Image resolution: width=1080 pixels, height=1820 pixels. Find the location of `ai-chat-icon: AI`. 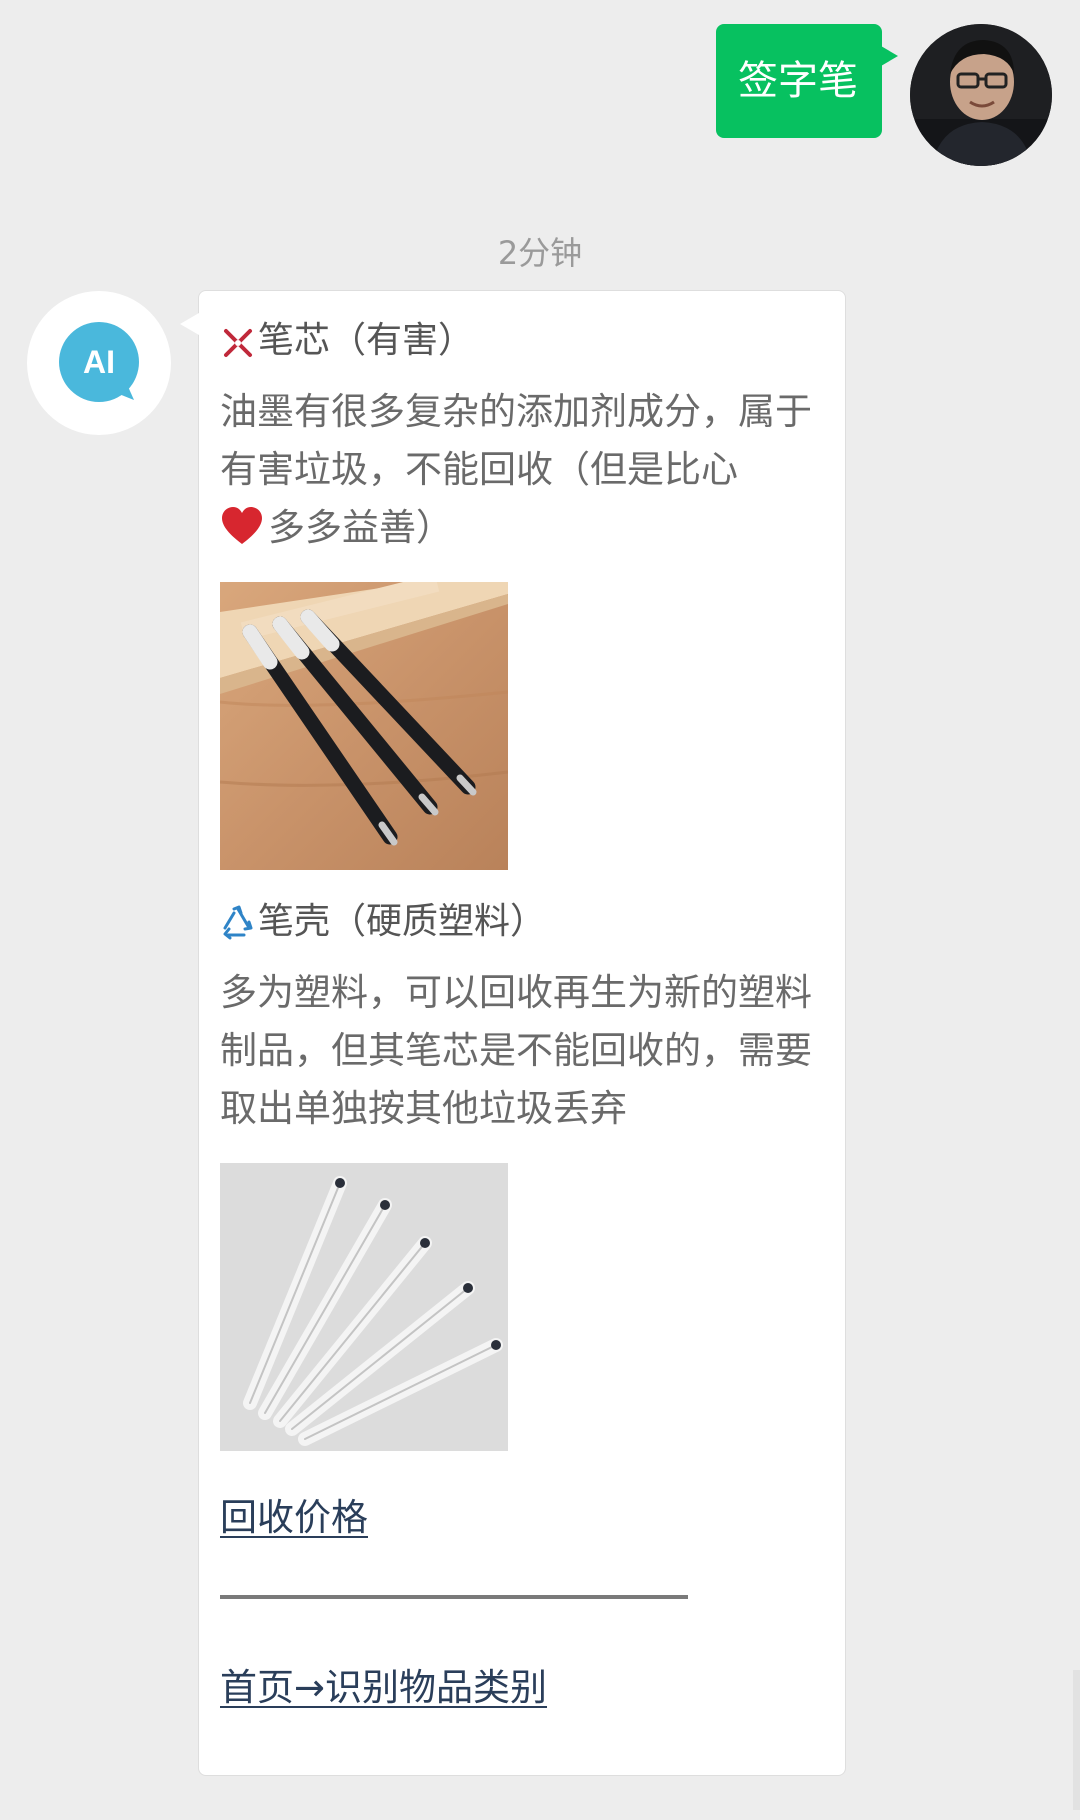

ai-chat-icon: AI is located at coordinates (99, 362).